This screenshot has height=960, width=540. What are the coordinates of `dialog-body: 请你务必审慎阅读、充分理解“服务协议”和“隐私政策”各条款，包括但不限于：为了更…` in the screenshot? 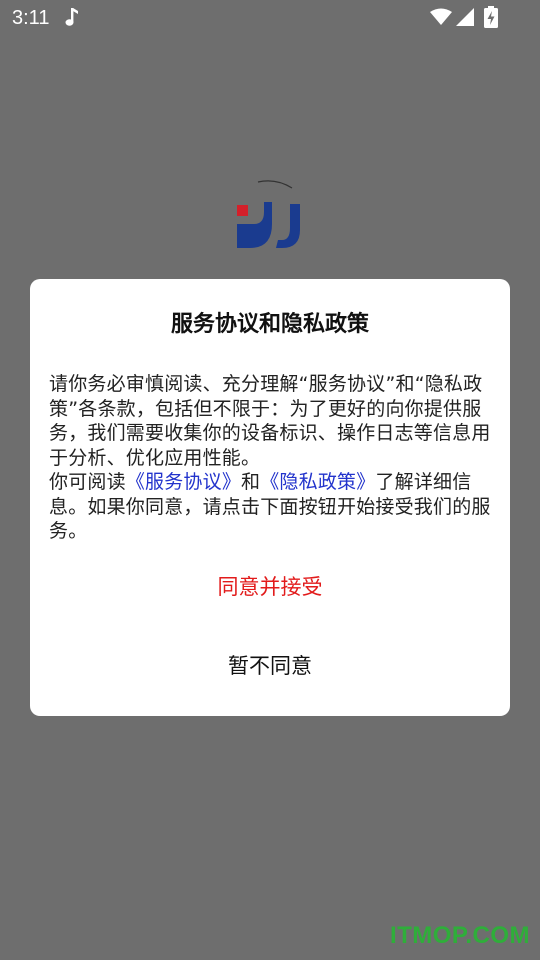 It's located at (272, 458).